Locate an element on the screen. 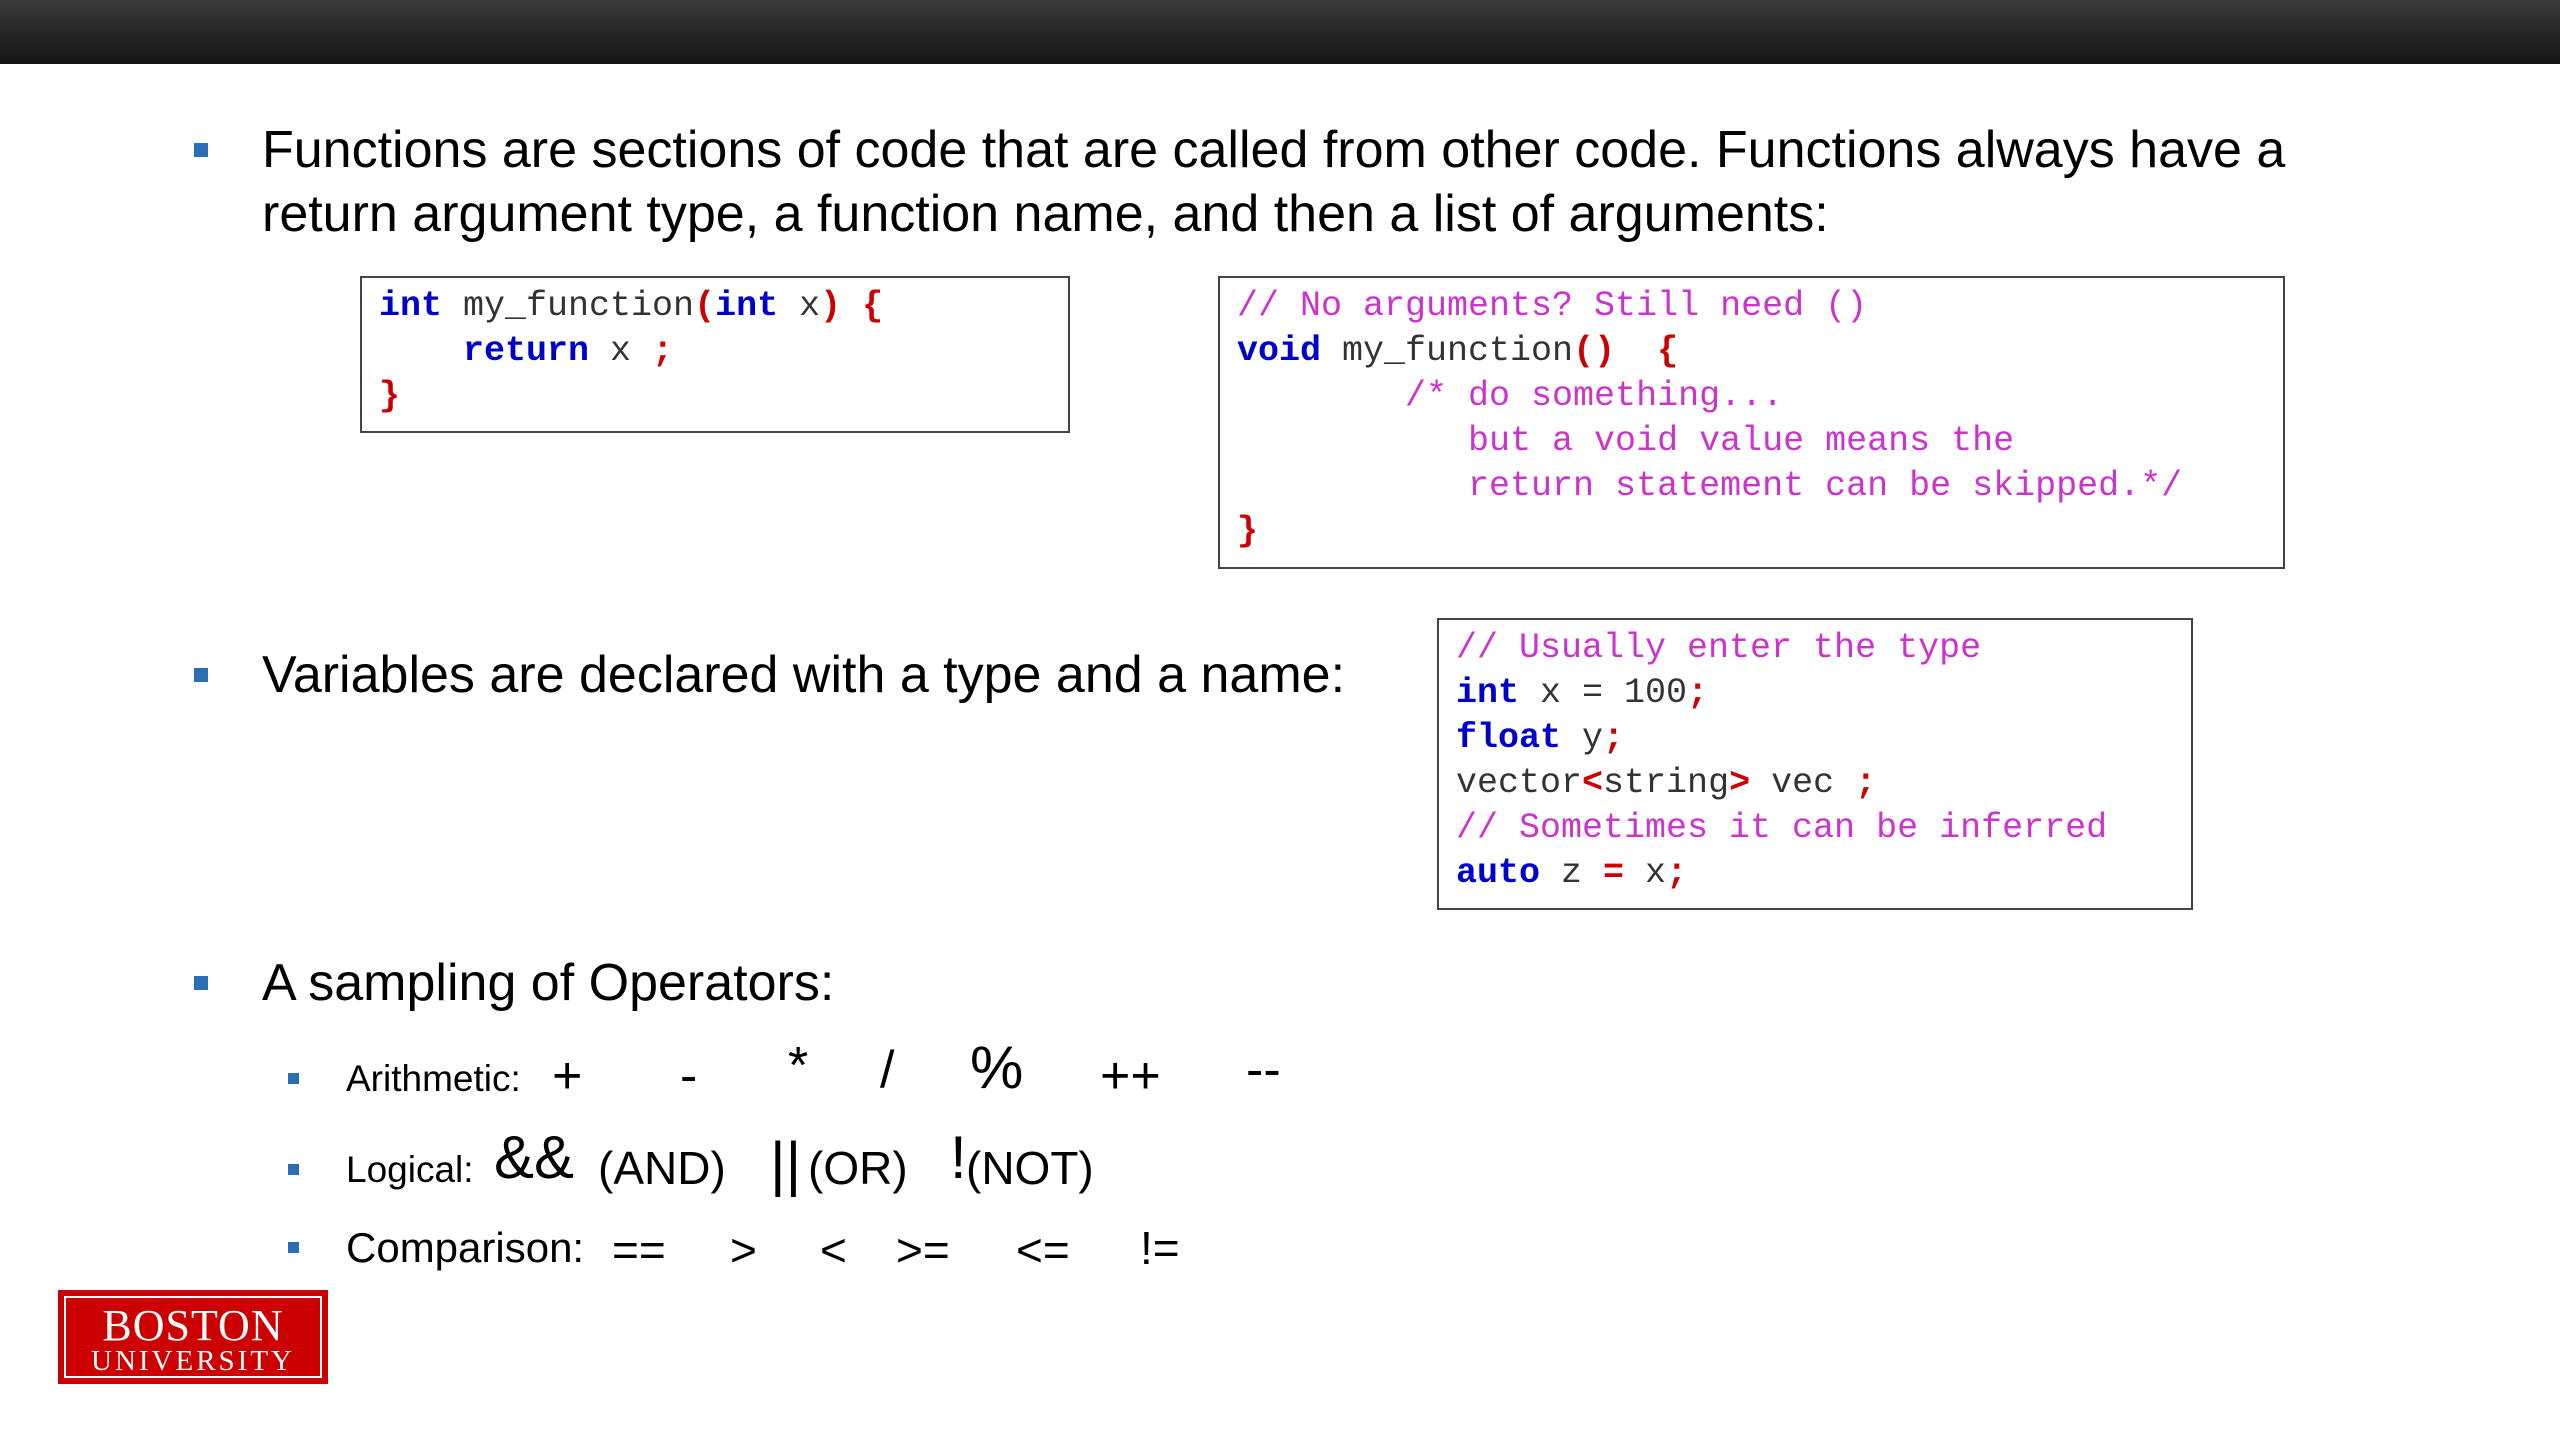  code-token: but a void value means the is located at coordinates (1626, 441).